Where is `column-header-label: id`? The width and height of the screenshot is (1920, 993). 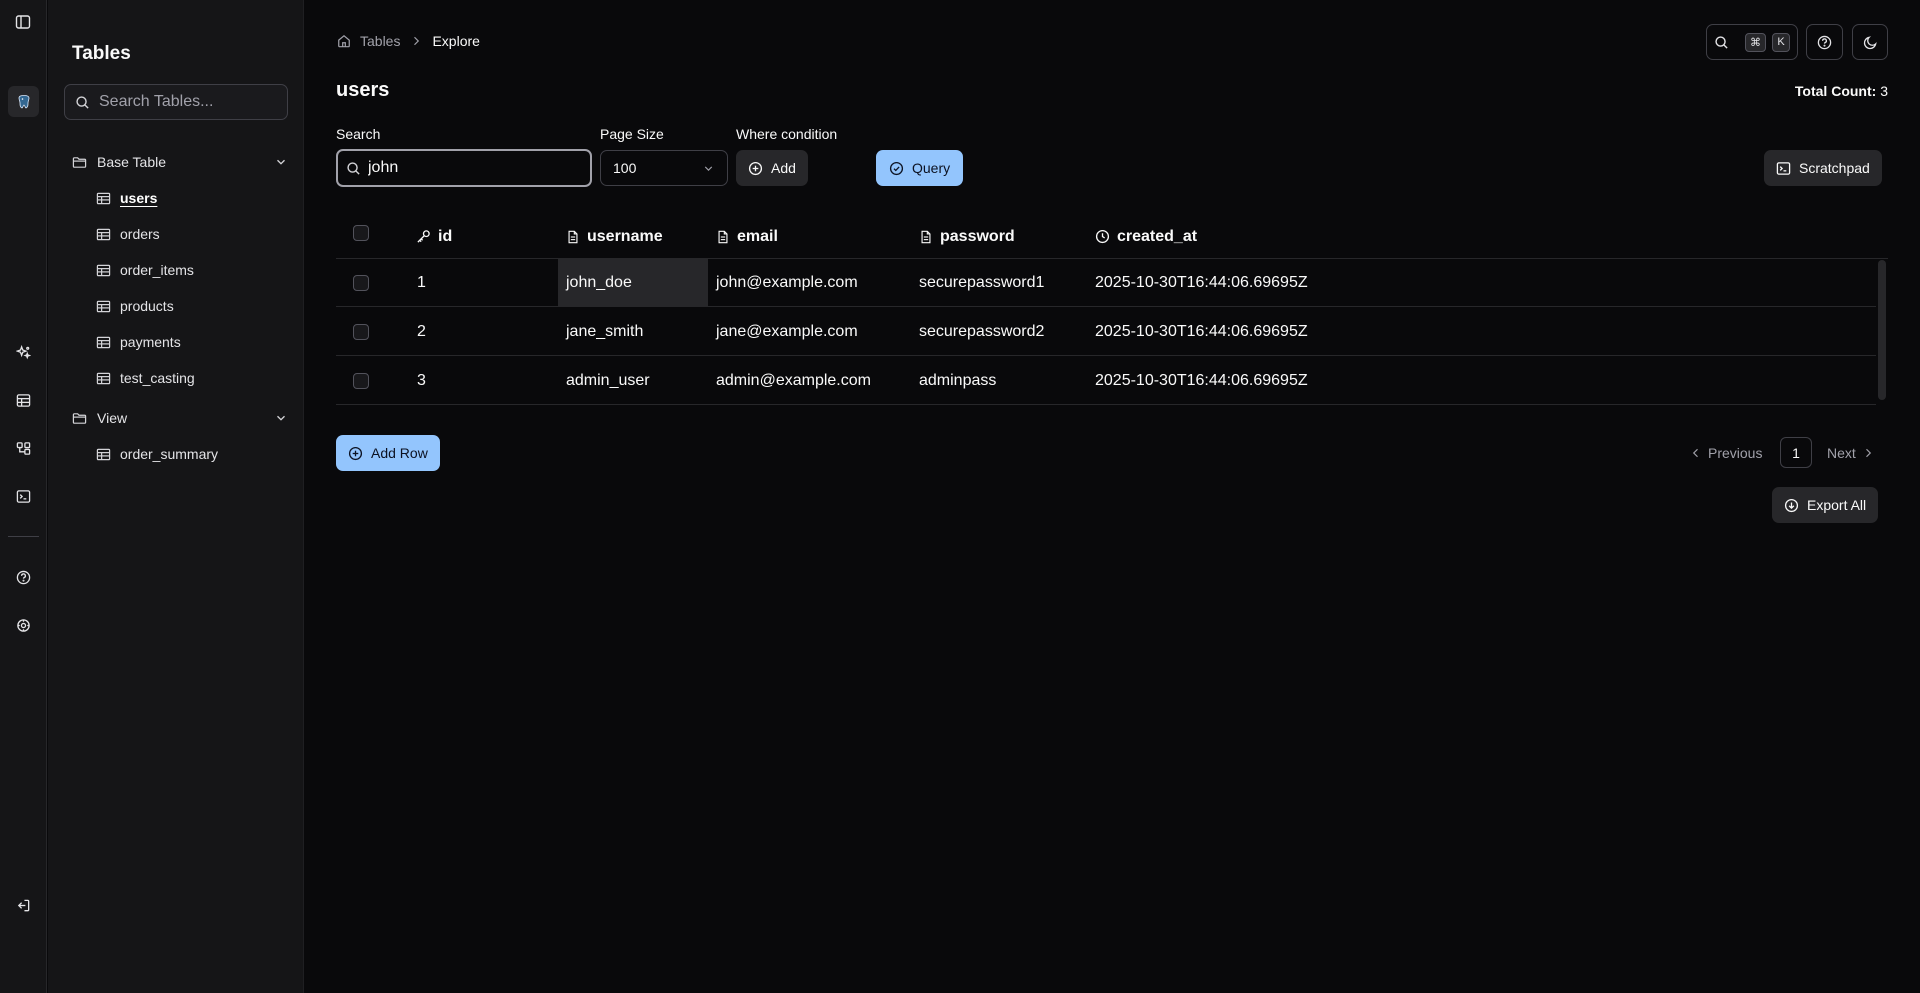
column-header-label: id is located at coordinates (445, 236).